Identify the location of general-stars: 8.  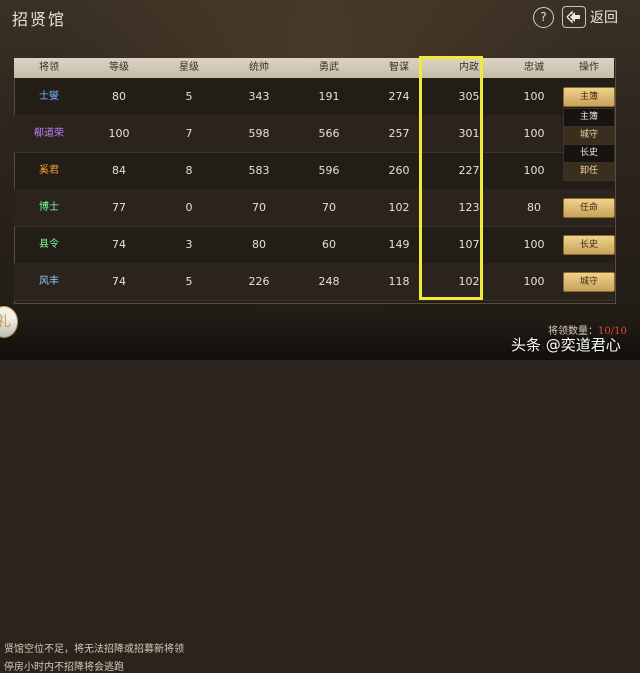
(189, 170).